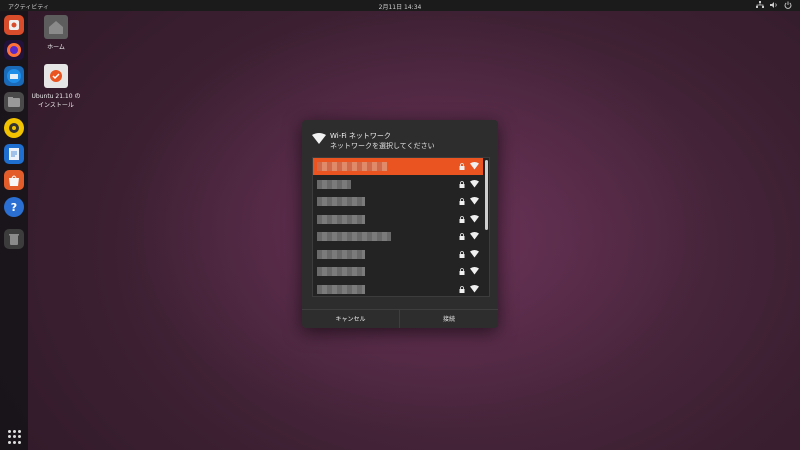 The image size is (800, 450). I want to click on installer-icon, so click(56, 76).